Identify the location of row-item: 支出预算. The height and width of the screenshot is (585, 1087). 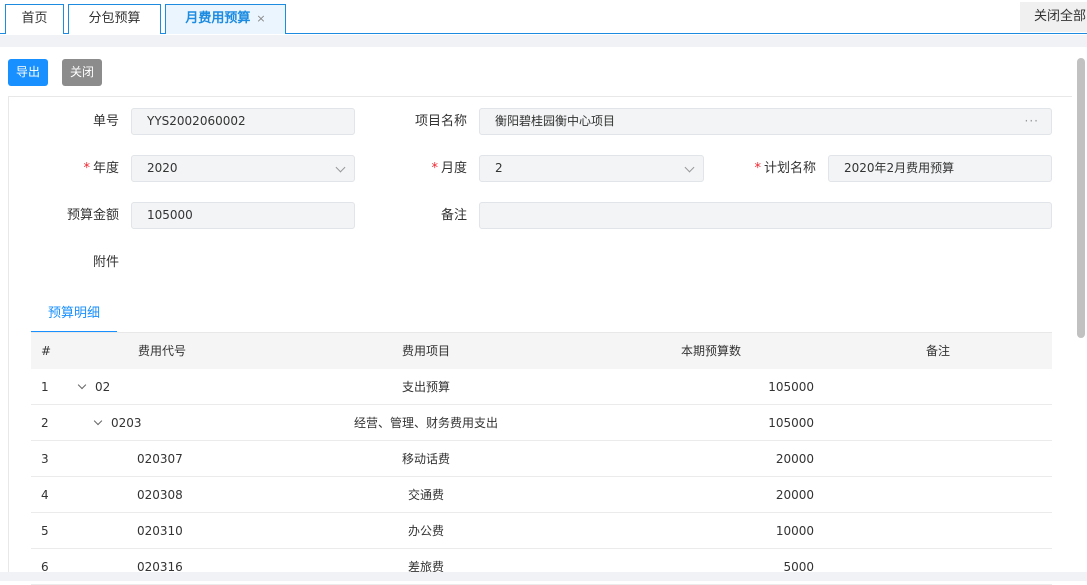
(425, 387).